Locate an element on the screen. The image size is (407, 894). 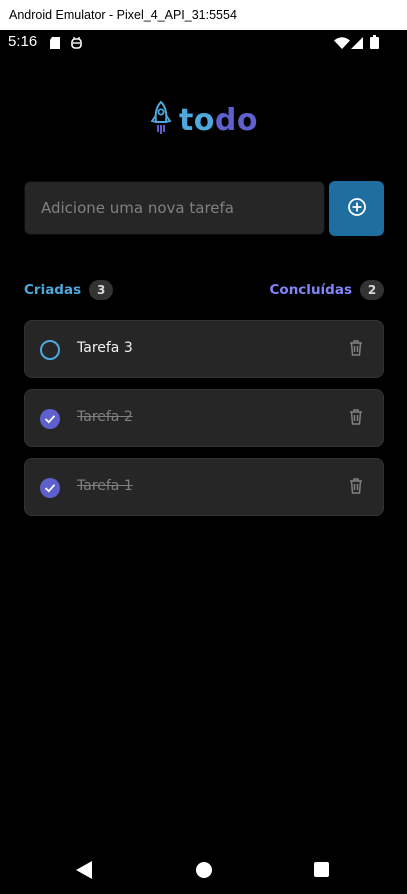
rocket-icon is located at coordinates (161, 120).